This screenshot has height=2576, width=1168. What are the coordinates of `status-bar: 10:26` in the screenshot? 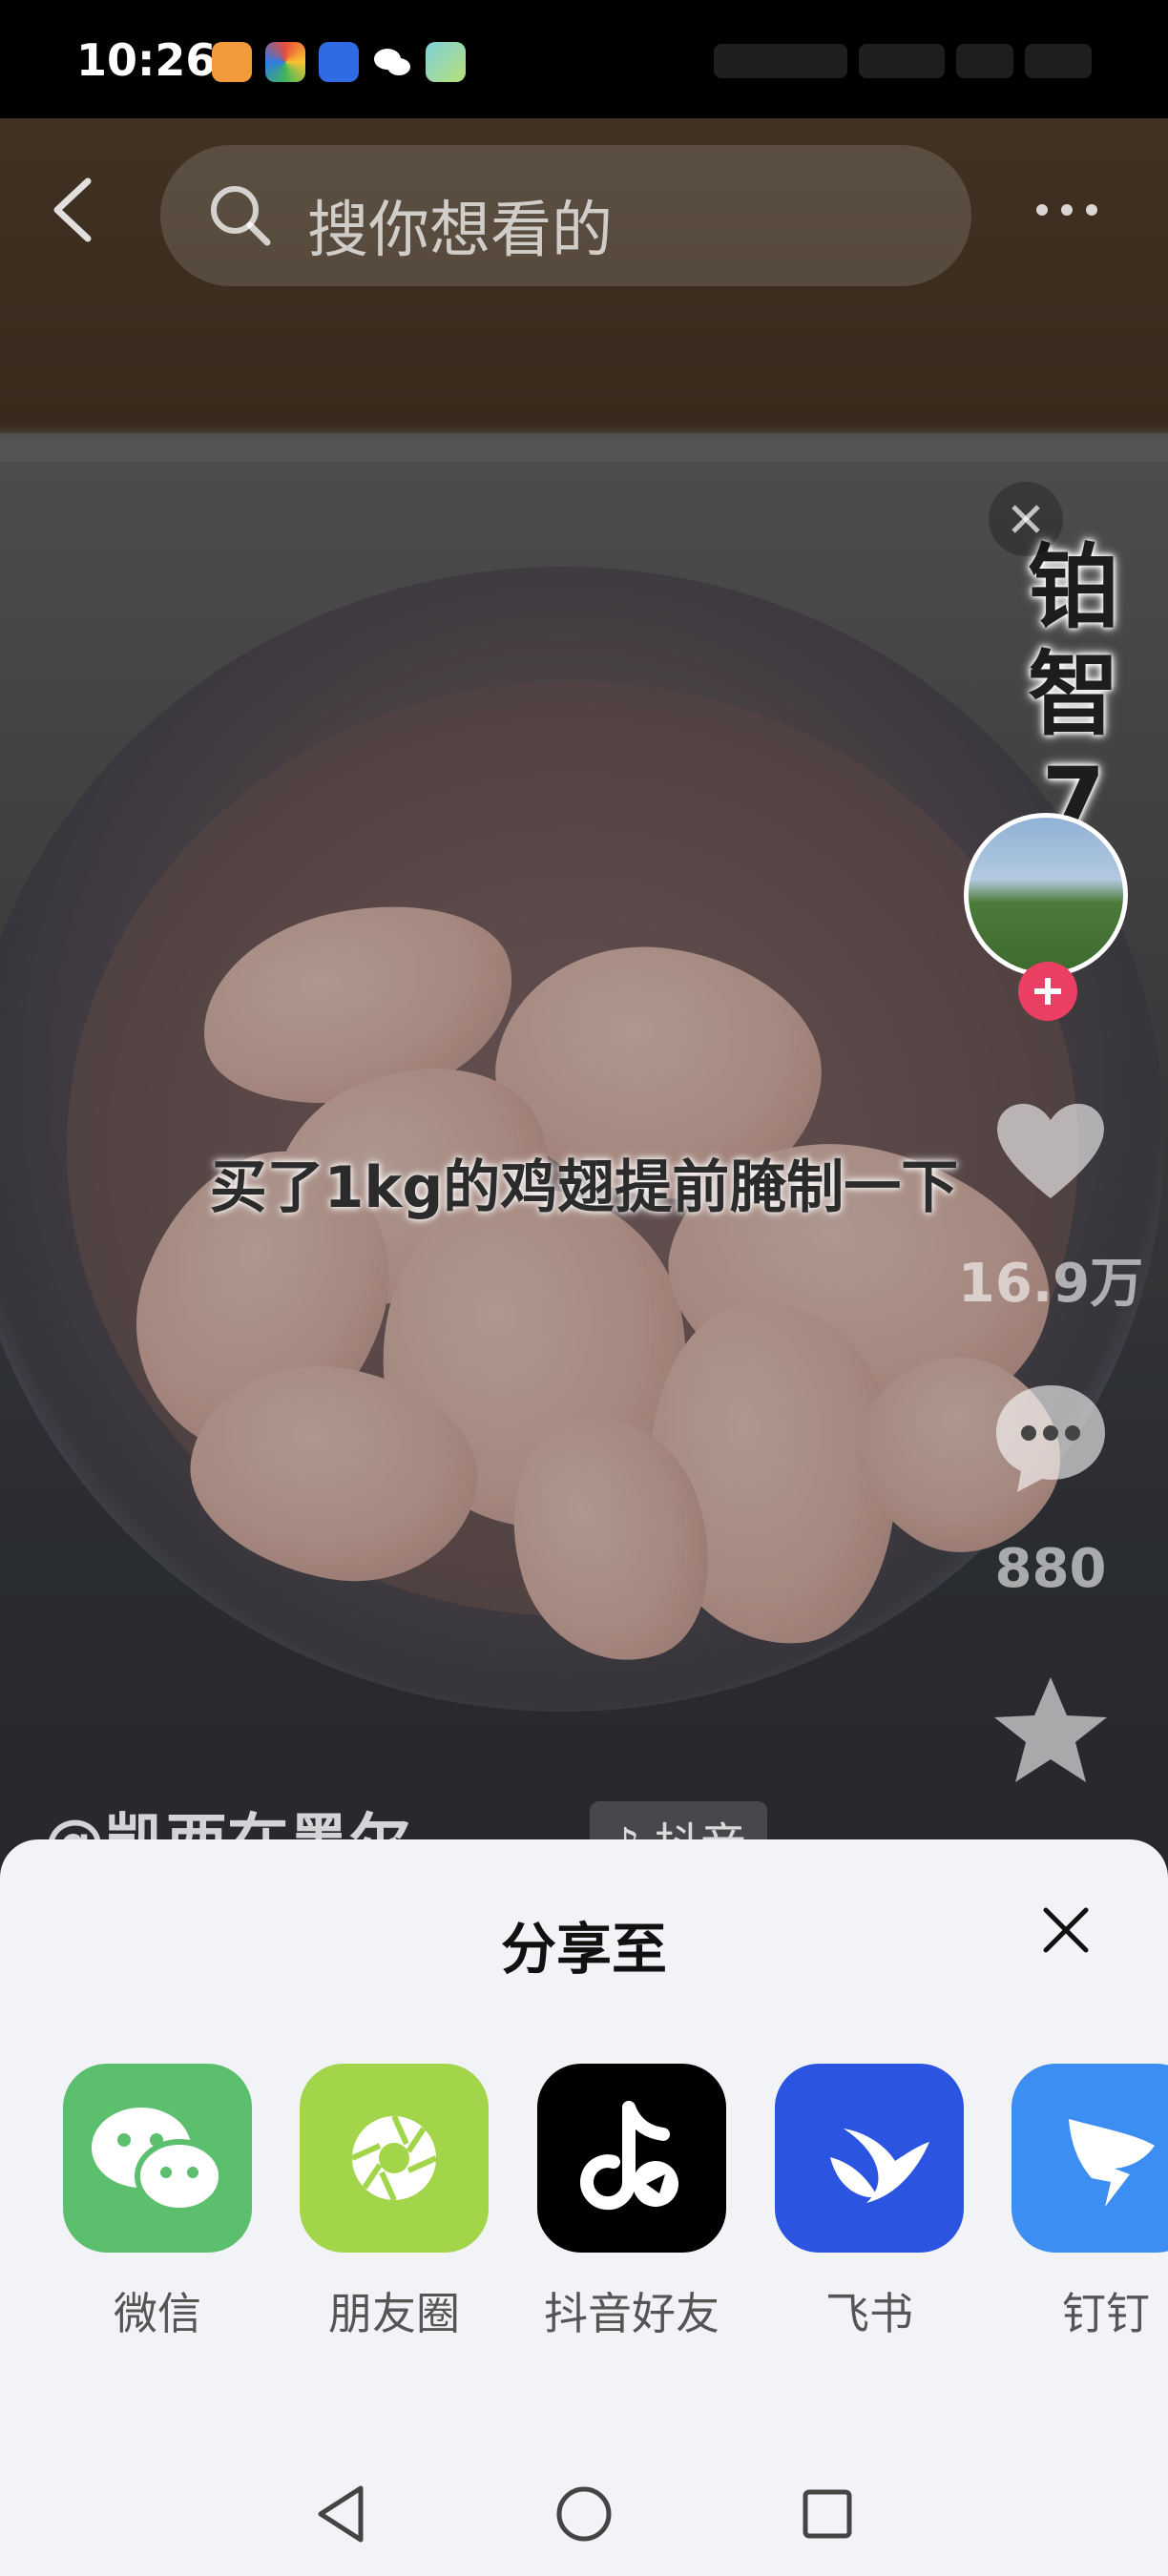 It's located at (584, 59).